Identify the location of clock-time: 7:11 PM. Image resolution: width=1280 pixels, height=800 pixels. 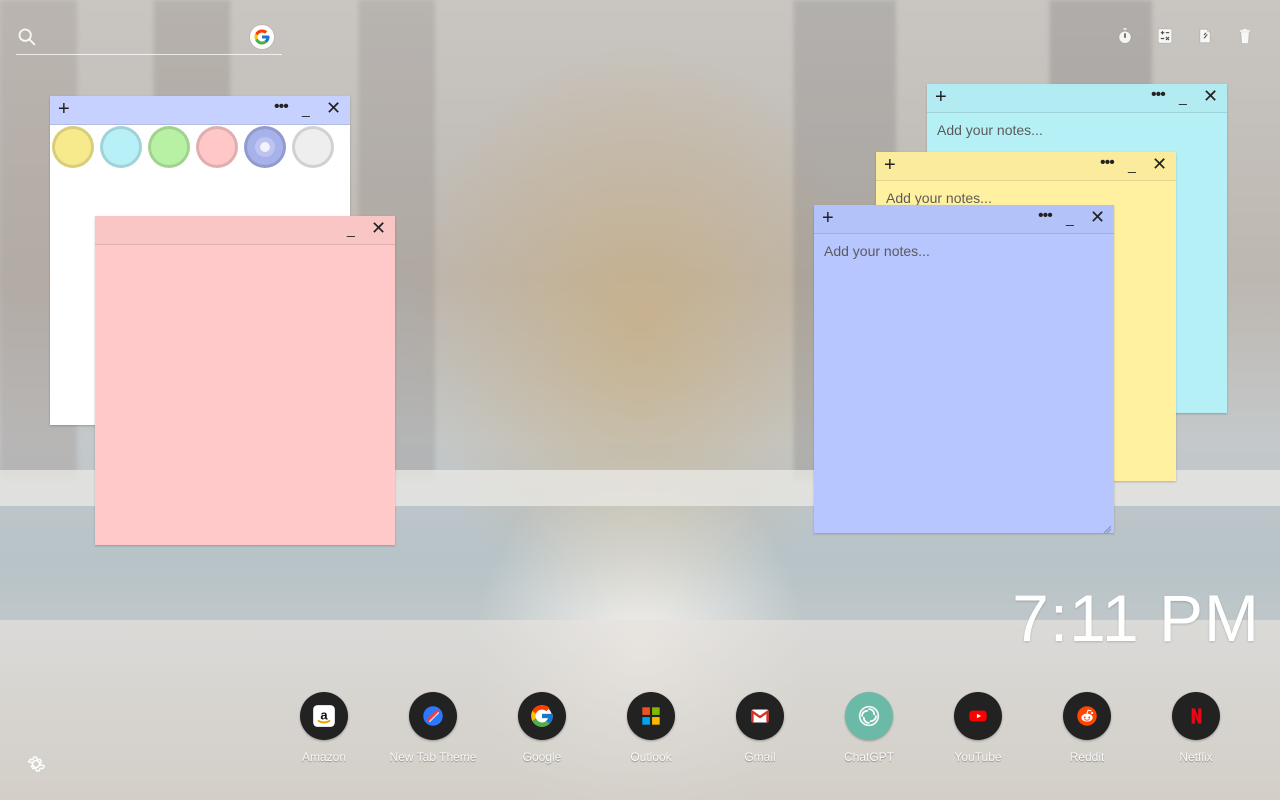
(1136, 618).